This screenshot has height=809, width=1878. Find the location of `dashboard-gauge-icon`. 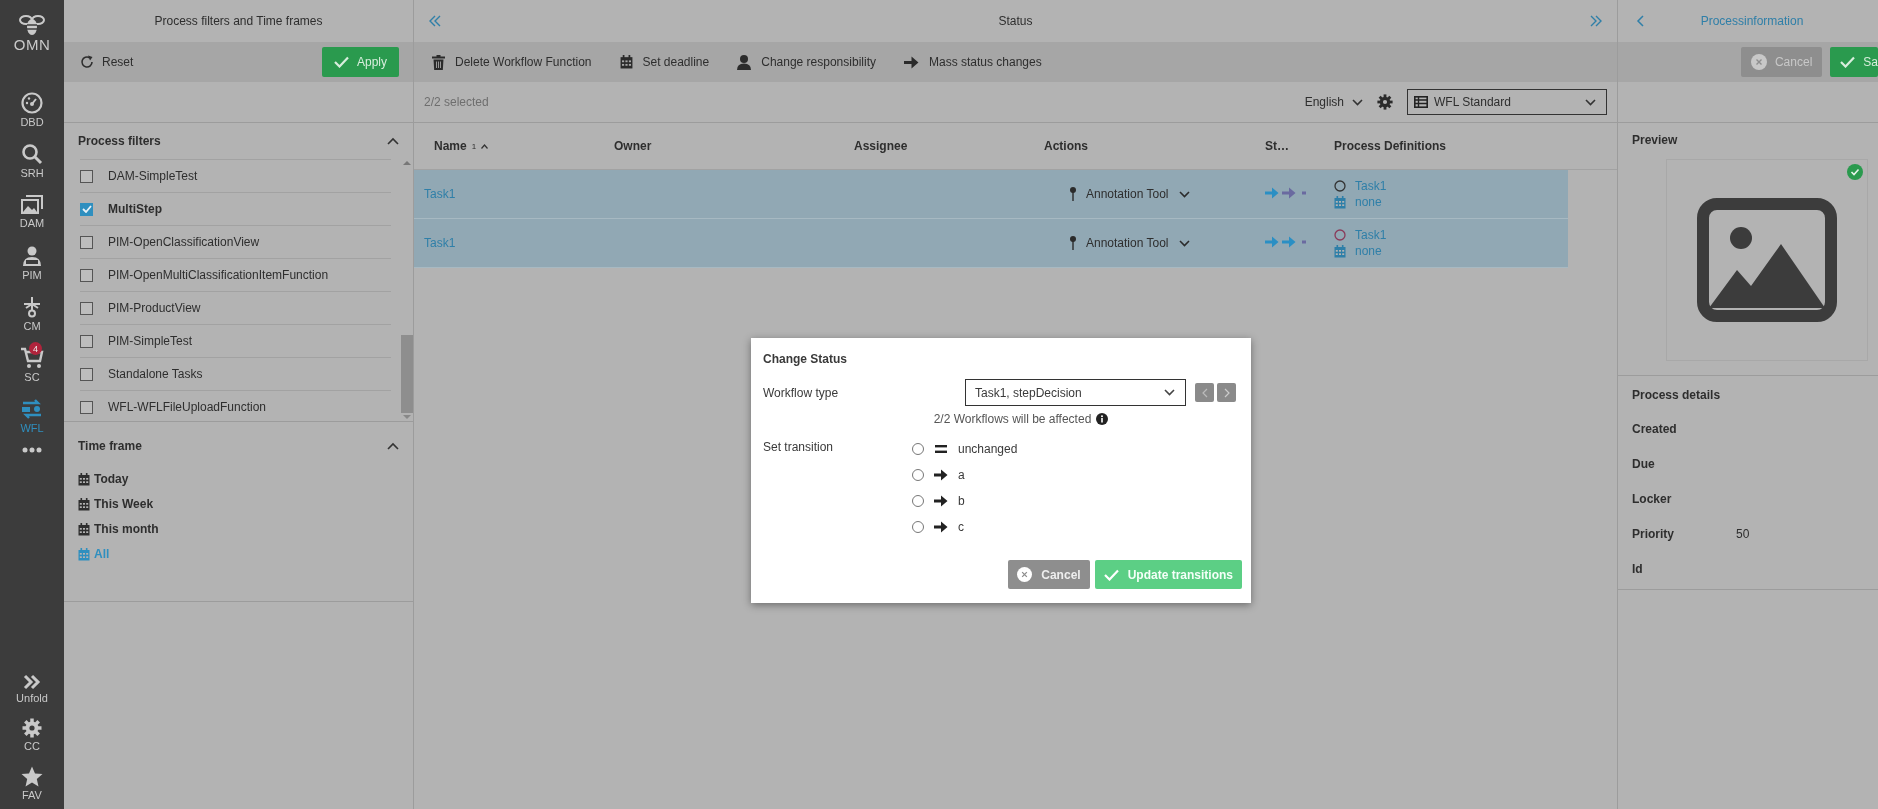

dashboard-gauge-icon is located at coordinates (32, 102).